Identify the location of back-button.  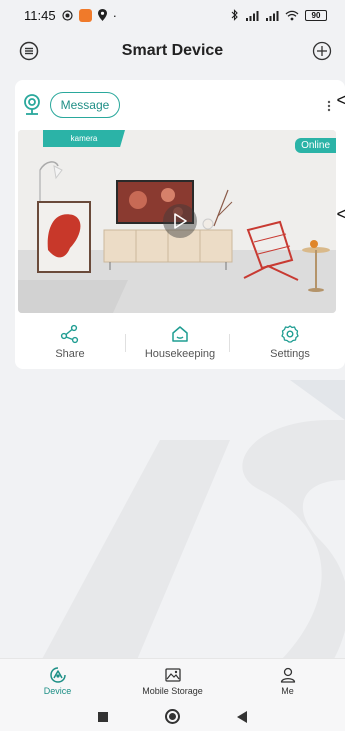
(241, 716).